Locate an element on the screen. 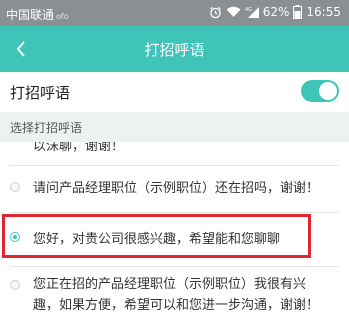 This screenshot has width=349, height=329. page-title: 打招呼语 is located at coordinates (174, 50).